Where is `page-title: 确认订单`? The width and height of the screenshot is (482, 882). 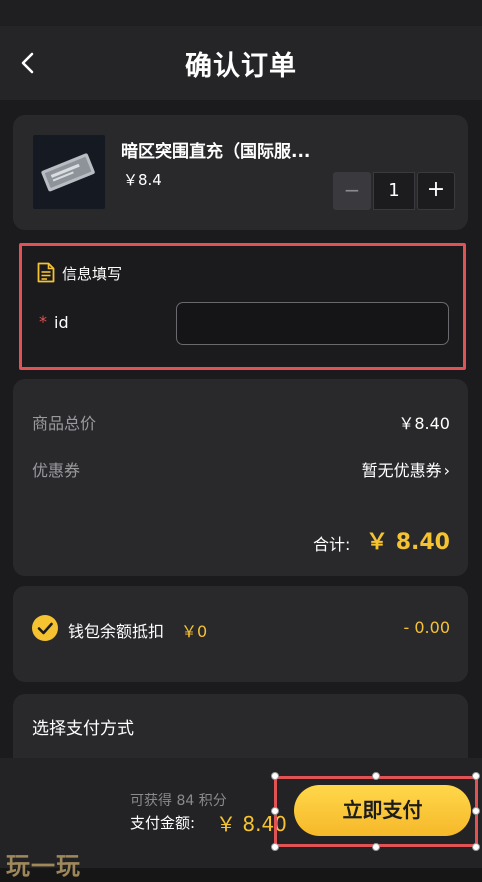
page-title: 确认订单 is located at coordinates (241, 66).